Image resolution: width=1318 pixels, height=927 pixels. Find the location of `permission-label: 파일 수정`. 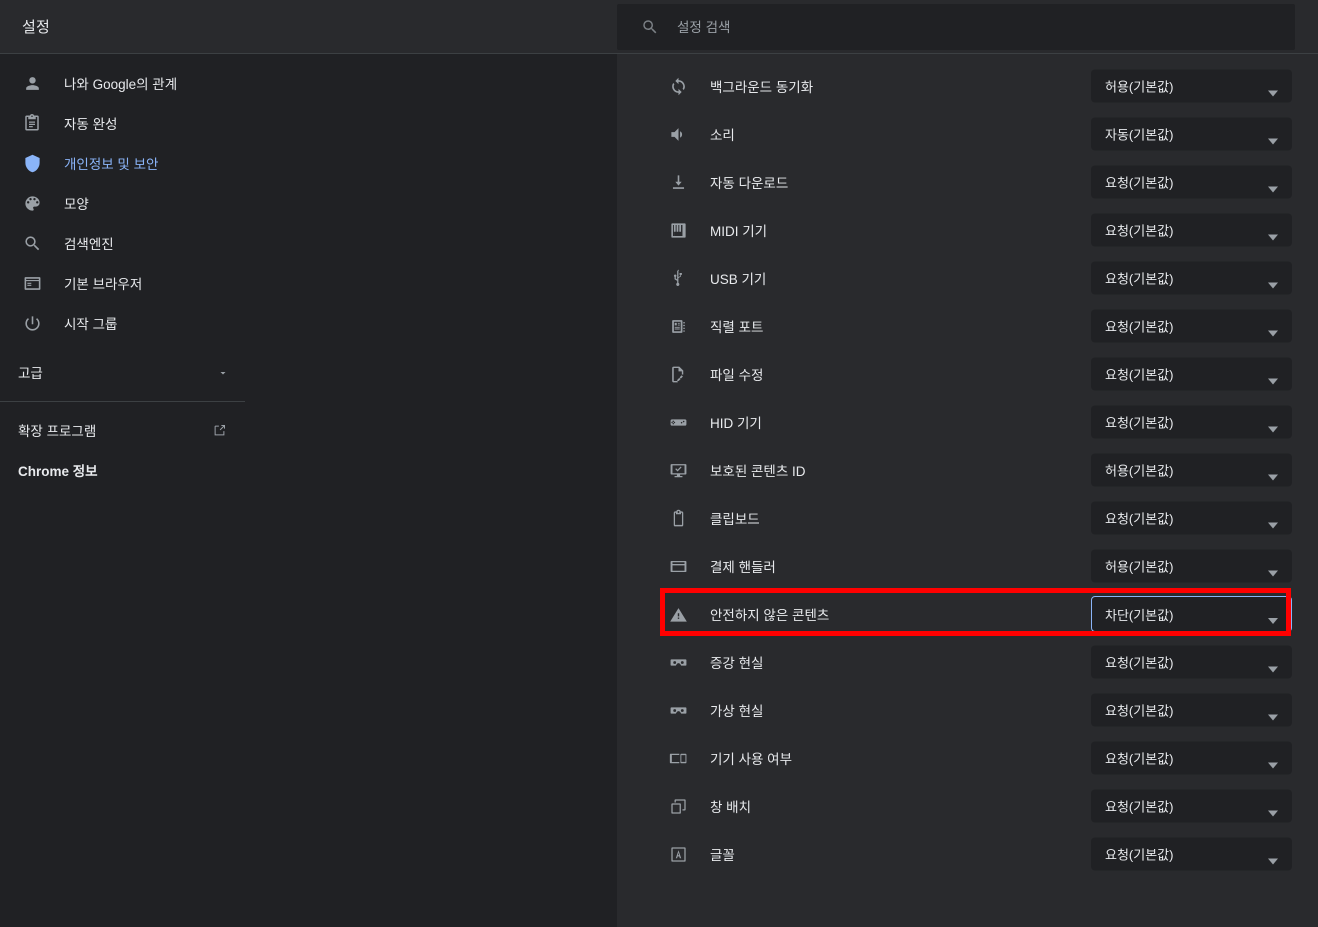

permission-label: 파일 수정 is located at coordinates (737, 375).